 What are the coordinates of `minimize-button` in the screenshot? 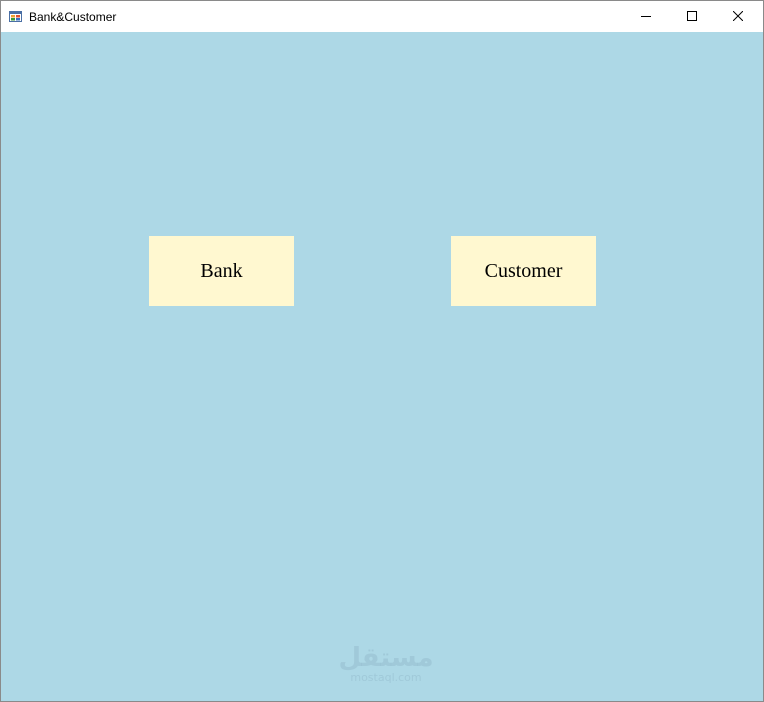 It's located at (646, 16).